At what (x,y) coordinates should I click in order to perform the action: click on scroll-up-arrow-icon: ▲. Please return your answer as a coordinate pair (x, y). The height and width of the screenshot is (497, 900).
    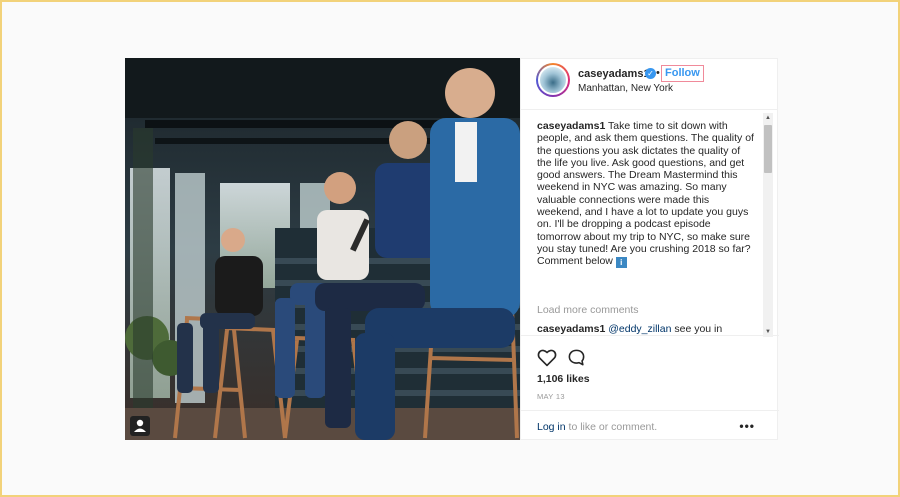
    Looking at the image, I should click on (768, 118).